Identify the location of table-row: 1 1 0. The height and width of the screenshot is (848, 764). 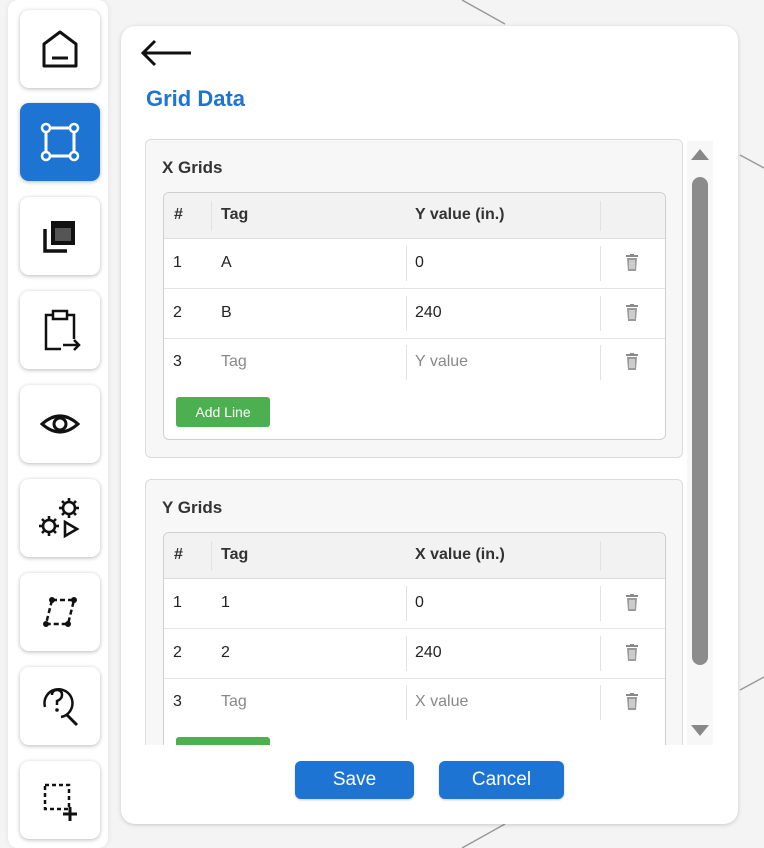
(414, 604).